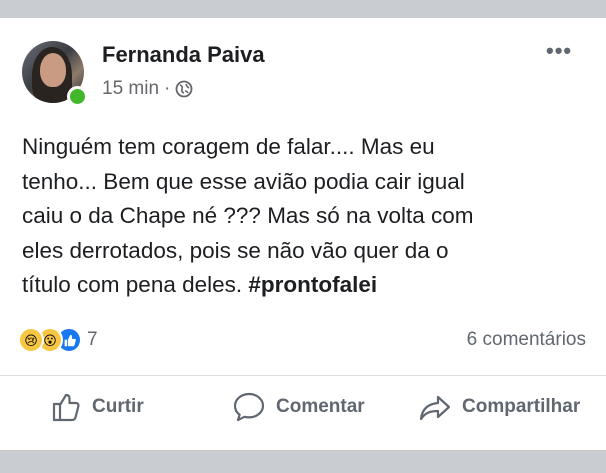 The width and height of the screenshot is (606, 473). What do you see at coordinates (435, 407) in the screenshot?
I see `share-arrow-icon` at bounding box center [435, 407].